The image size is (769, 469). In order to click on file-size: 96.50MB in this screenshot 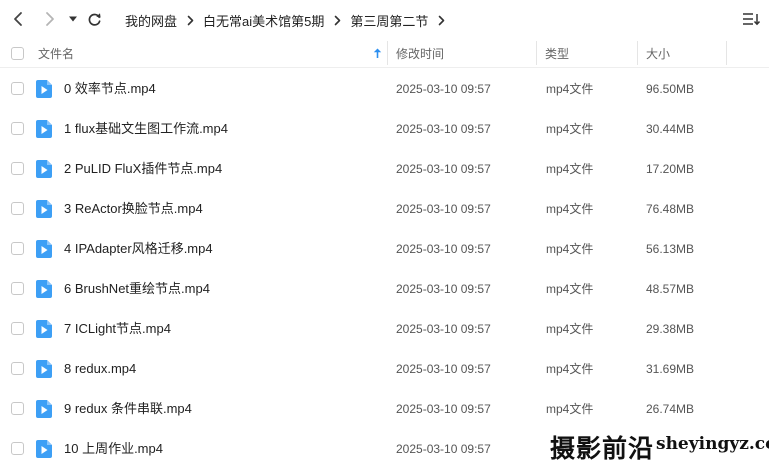, I will do `click(670, 89)`.